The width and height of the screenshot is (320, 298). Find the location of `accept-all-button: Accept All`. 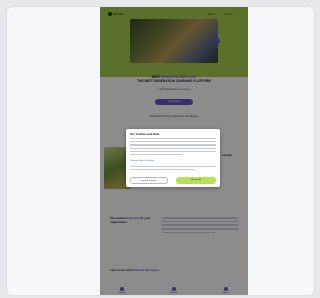

accept-all-button: Accept All is located at coordinates (196, 180).